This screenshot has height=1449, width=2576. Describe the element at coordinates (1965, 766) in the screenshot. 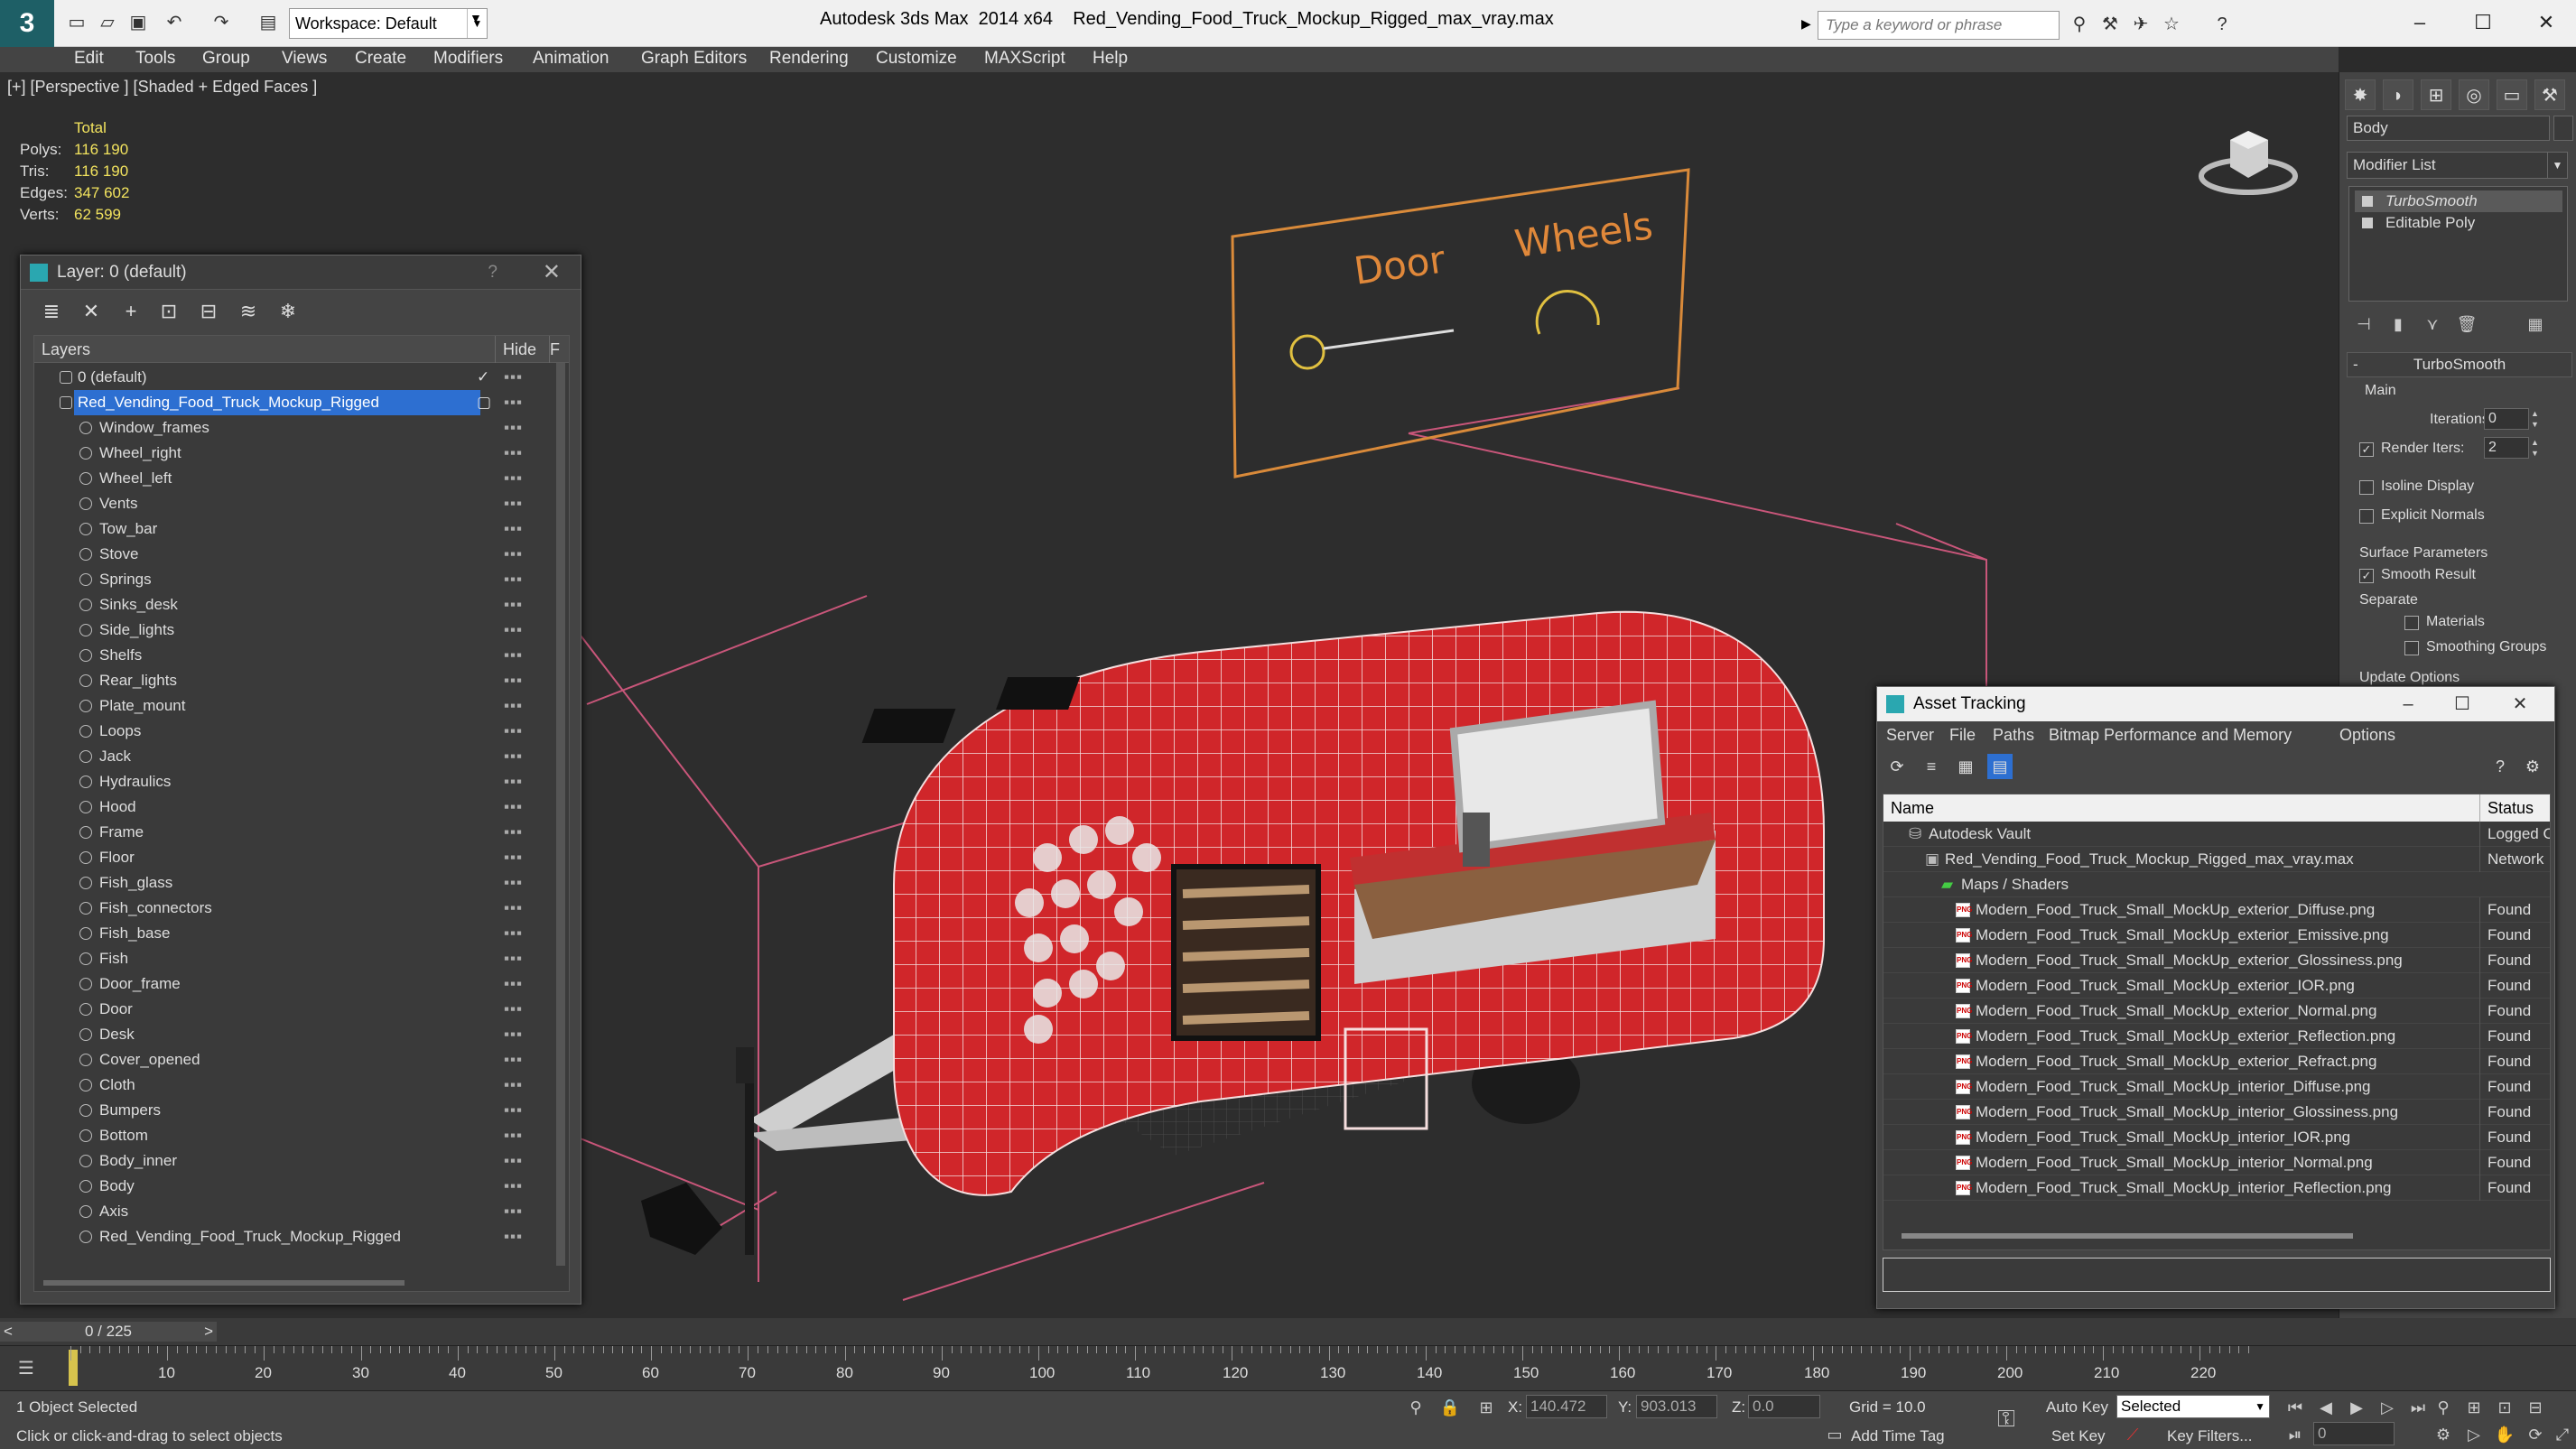

I see `thumbnail-view-icon: ▦` at that location.